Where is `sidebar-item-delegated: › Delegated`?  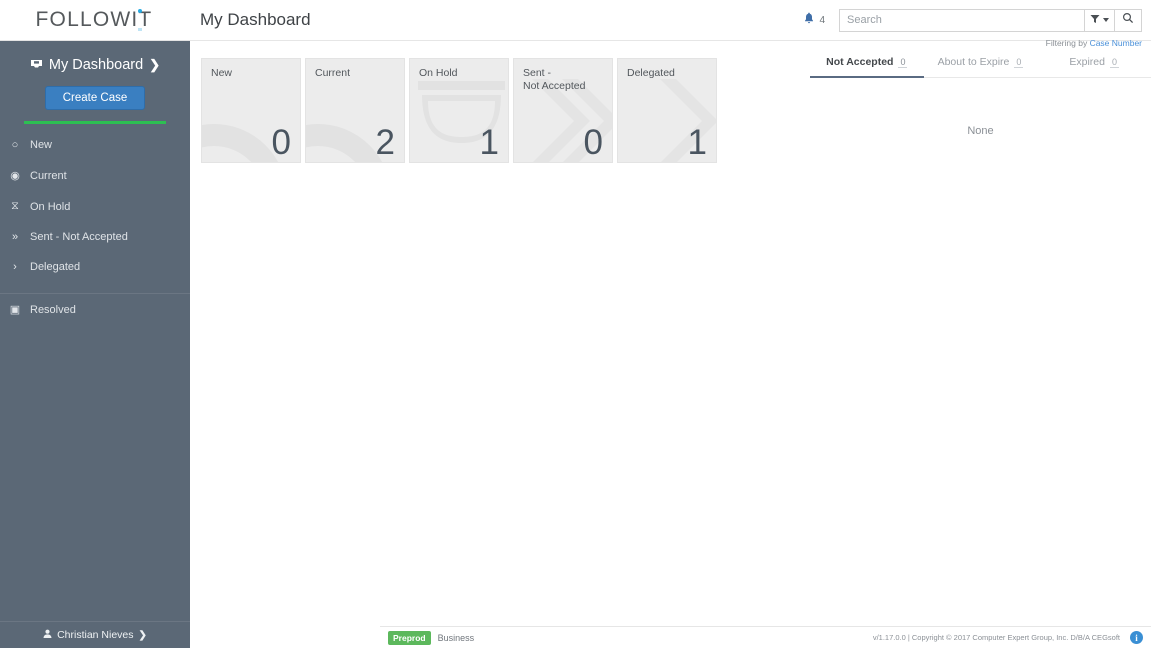 sidebar-item-delegated: › Delegated is located at coordinates (95, 267).